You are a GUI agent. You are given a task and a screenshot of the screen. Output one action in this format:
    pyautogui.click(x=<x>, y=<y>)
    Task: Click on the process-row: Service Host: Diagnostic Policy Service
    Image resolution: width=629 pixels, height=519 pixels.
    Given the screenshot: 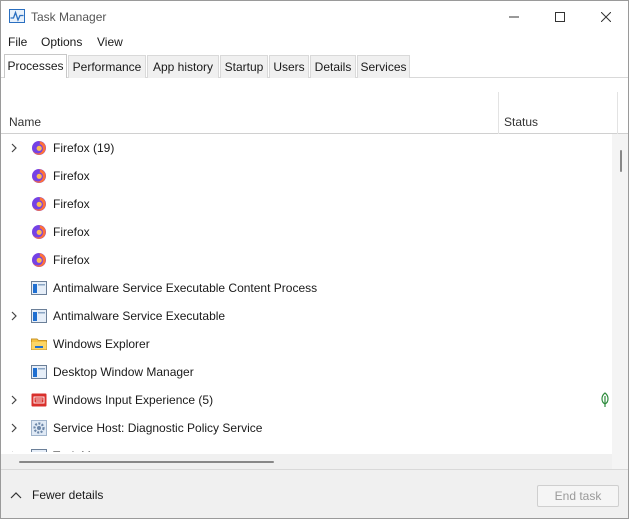 What is the action you would take?
    pyautogui.click(x=306, y=428)
    